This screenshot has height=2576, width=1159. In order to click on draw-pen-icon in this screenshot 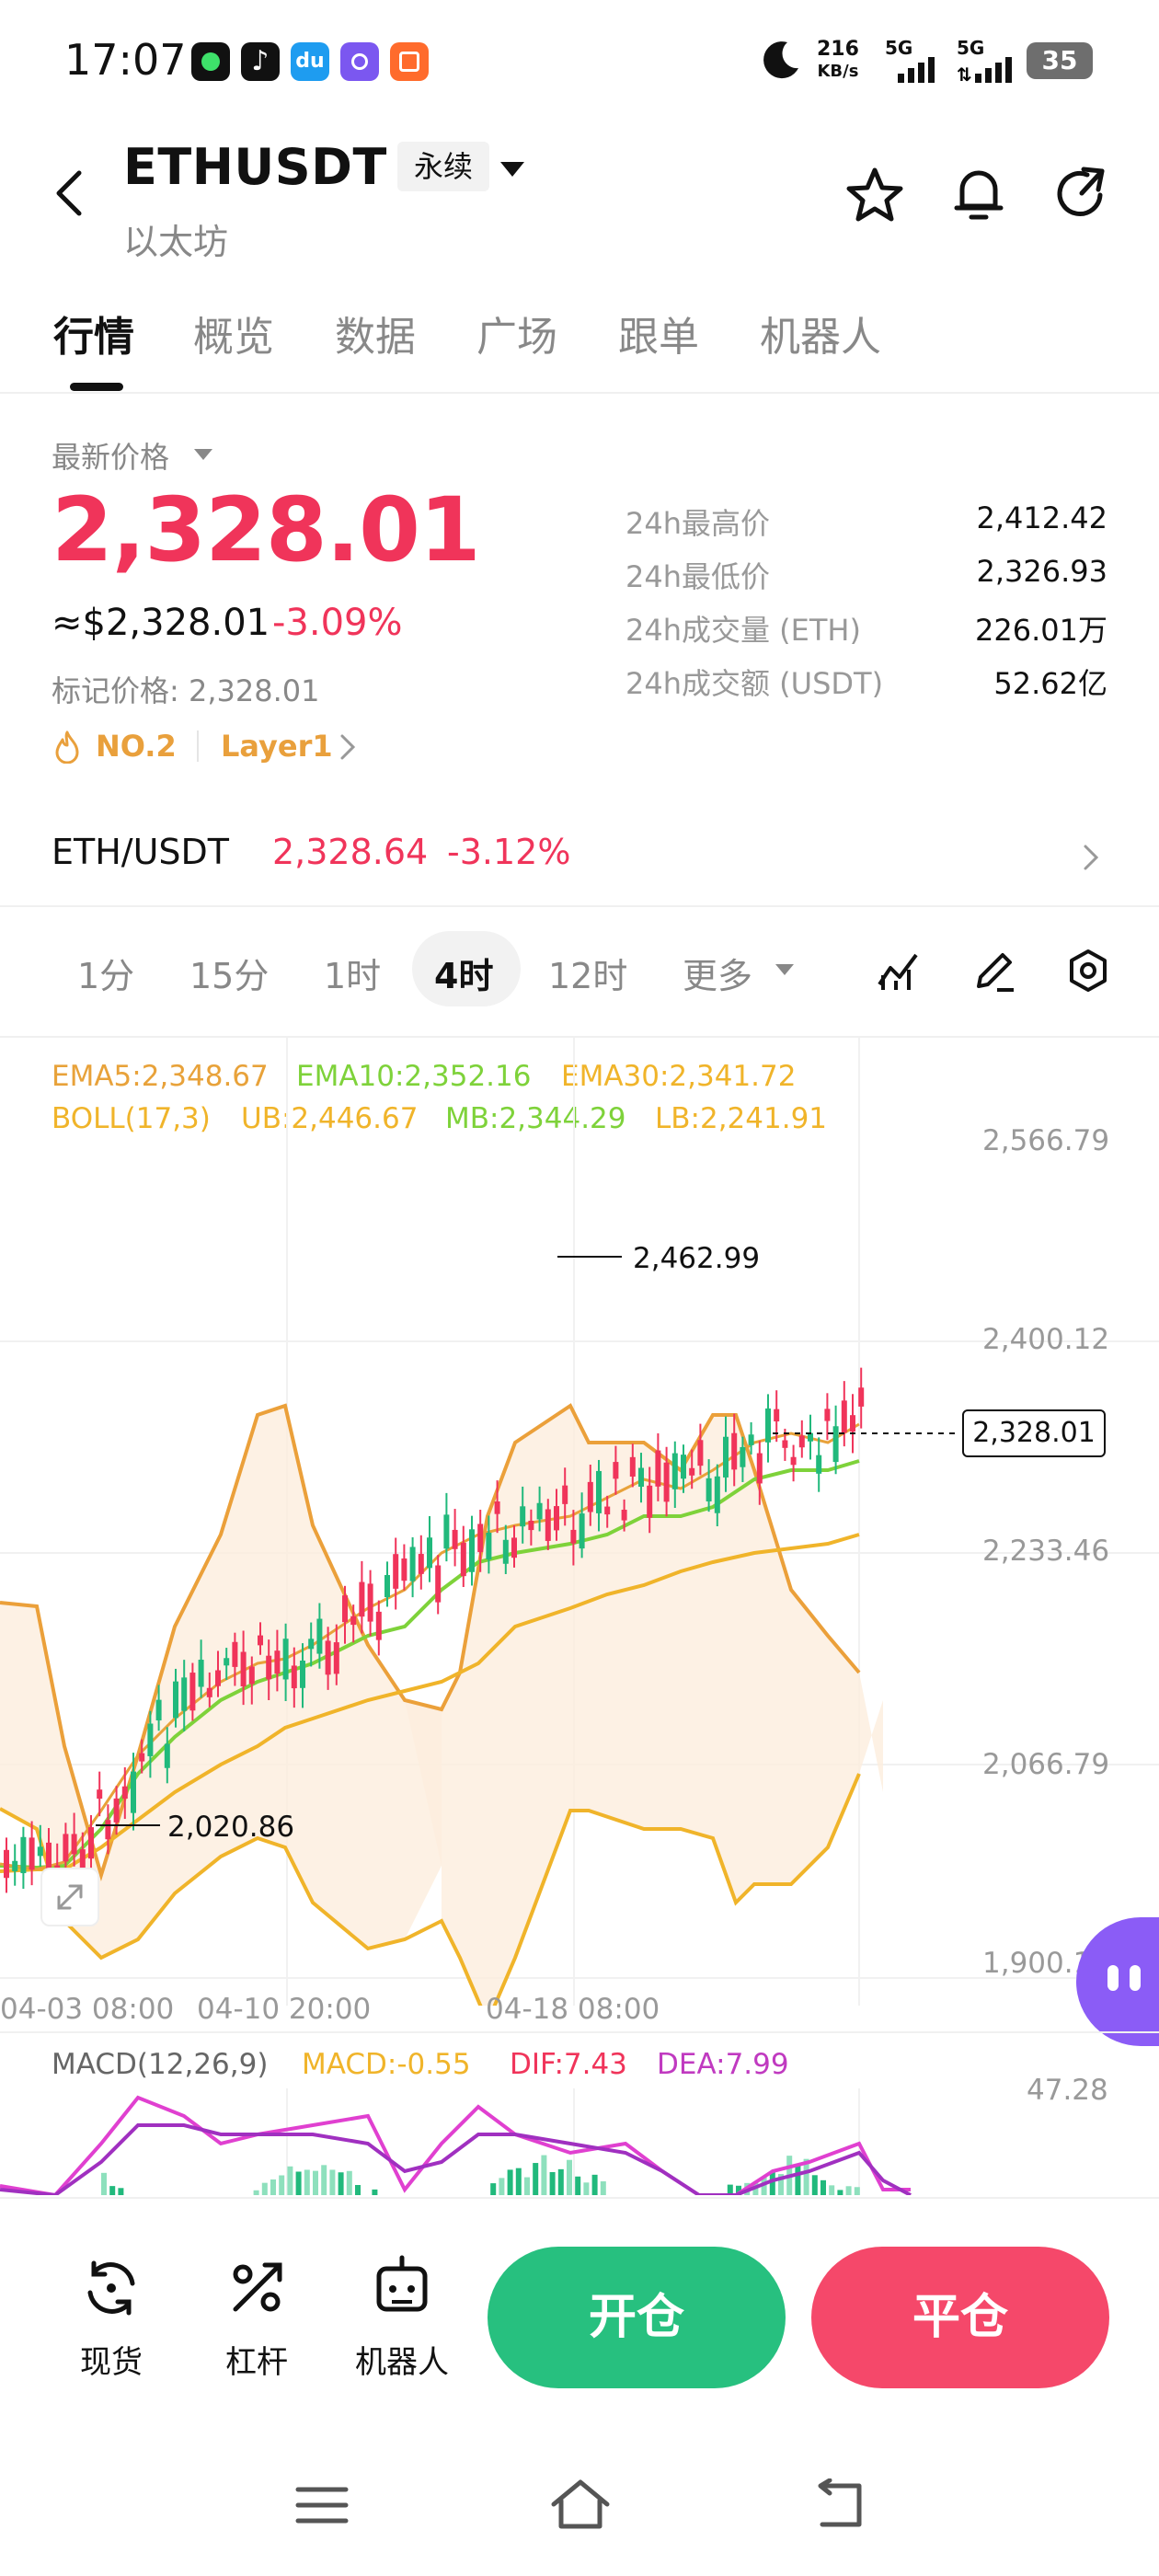, I will do `click(994, 971)`.